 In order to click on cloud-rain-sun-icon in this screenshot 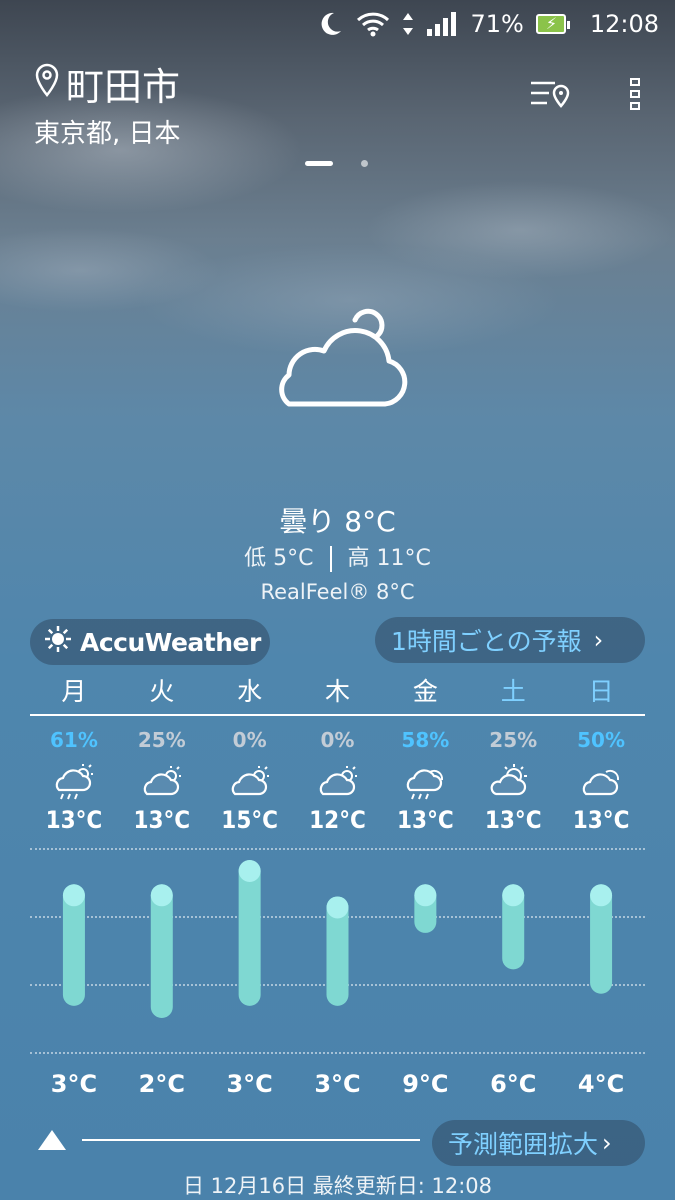, I will do `click(74, 782)`.